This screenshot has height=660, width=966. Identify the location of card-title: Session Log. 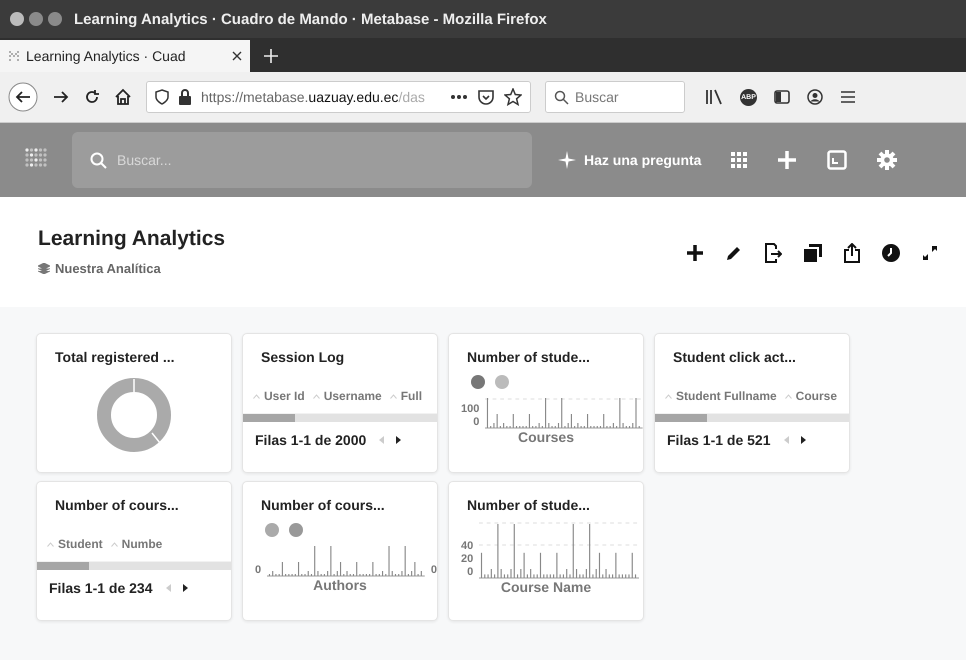
(340, 349).